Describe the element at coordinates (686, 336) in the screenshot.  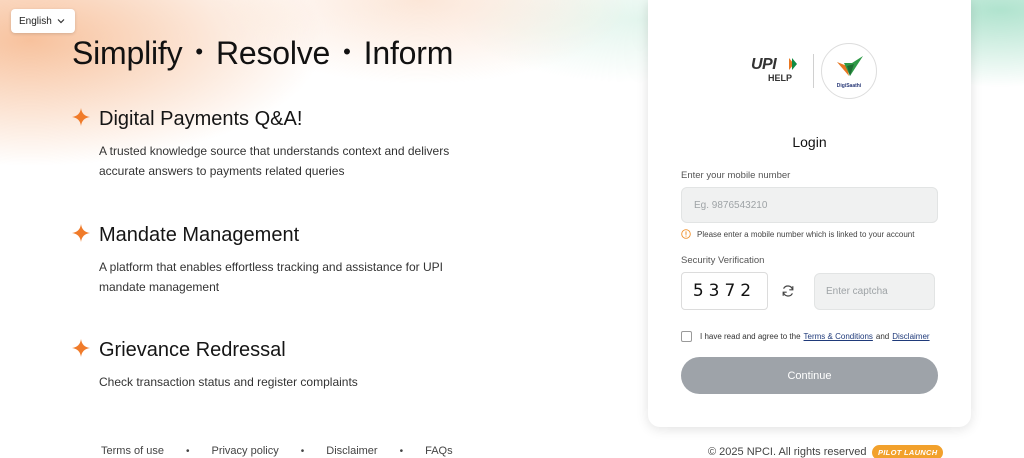
I see `terms-checkbox` at that location.